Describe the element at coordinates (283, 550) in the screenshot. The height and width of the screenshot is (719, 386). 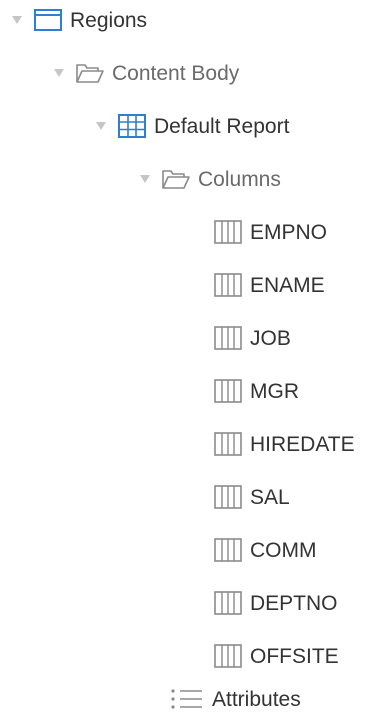
I see `node-label: COMM` at that location.